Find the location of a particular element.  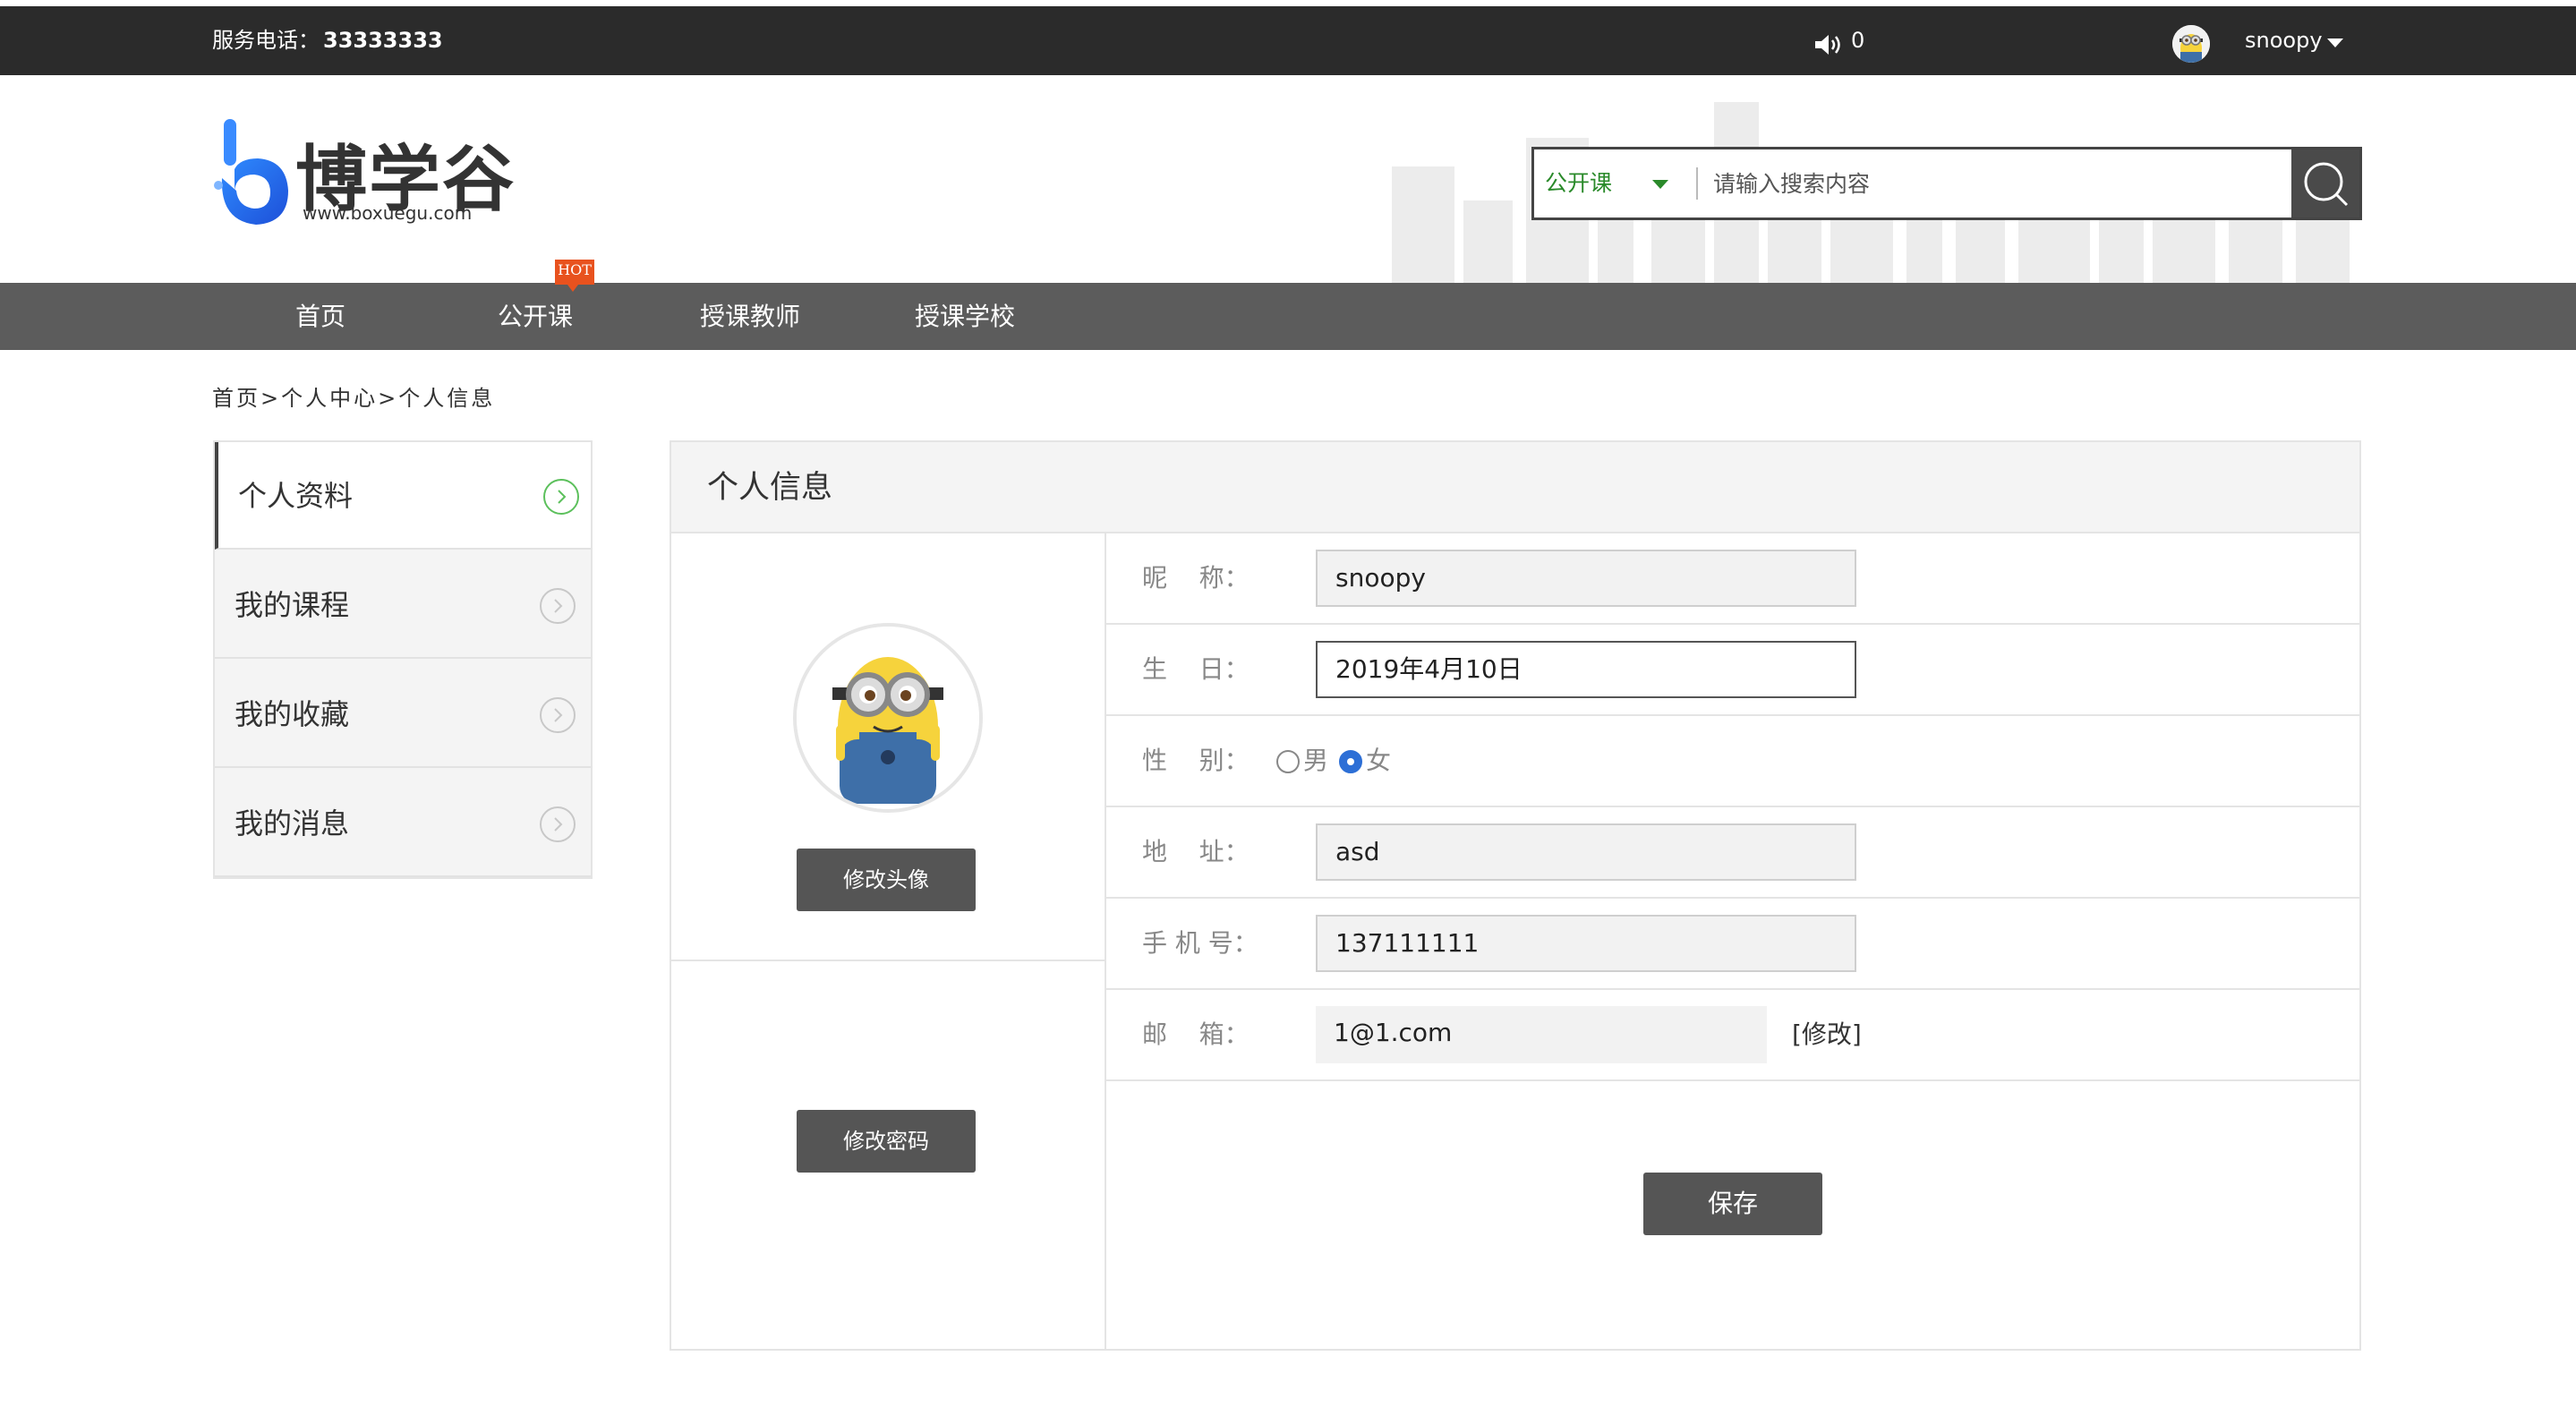

nav-item-home: 首页 is located at coordinates (320, 317).